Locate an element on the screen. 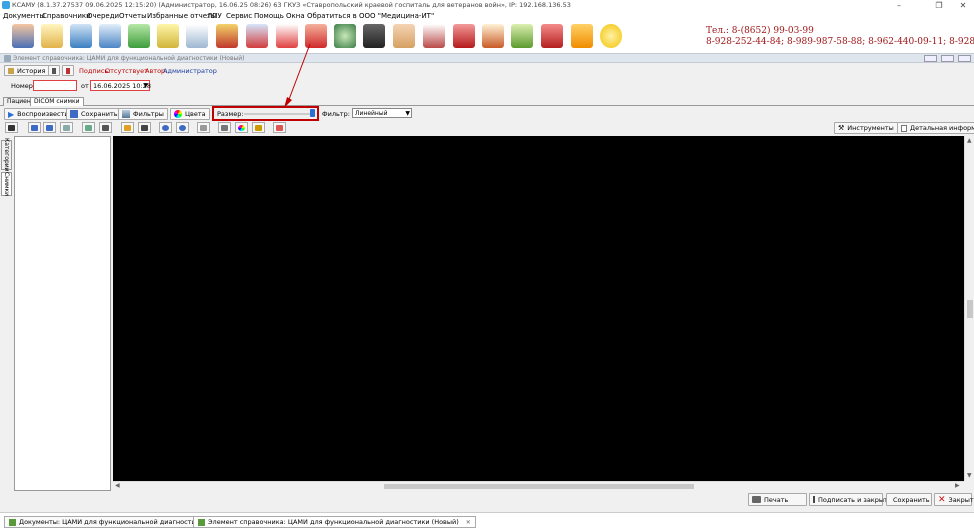  print-preview-button is located at coordinates (203, 127).